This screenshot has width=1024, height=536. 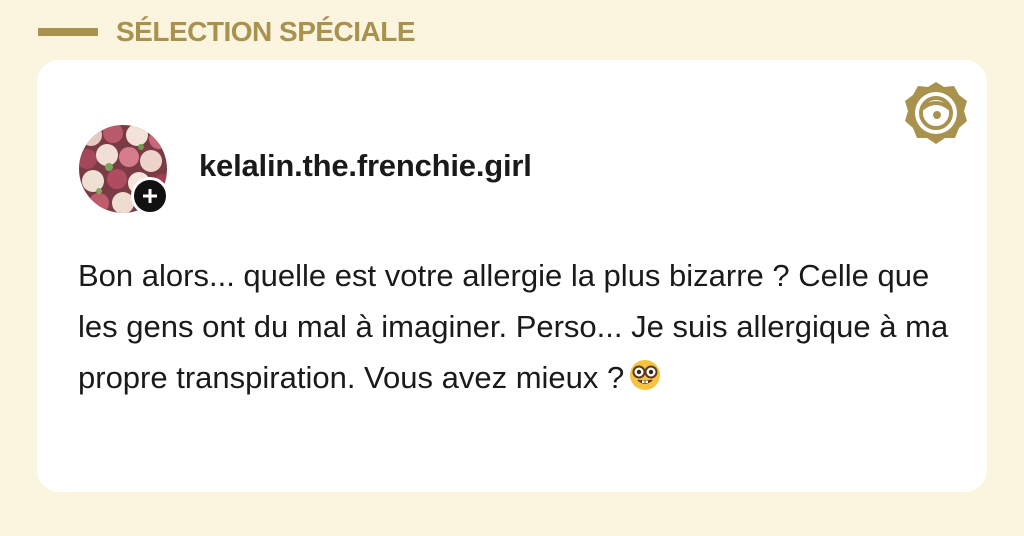 I want to click on follow-button, so click(x=150, y=196).